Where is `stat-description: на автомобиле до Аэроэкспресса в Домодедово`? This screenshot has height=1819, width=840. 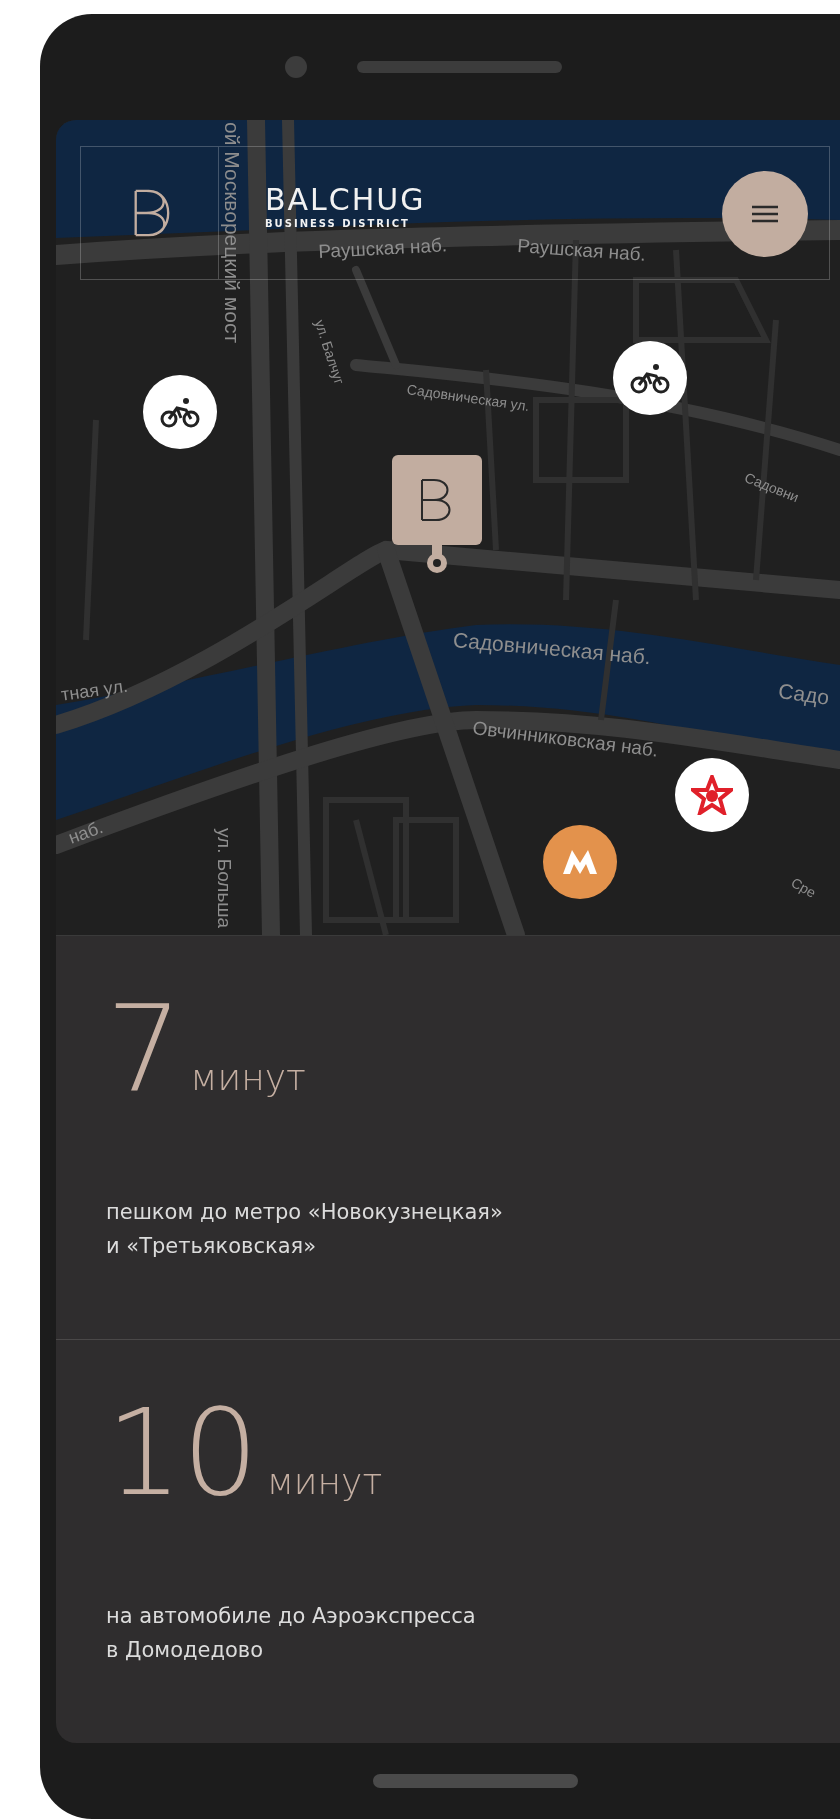
stat-description: на автомобиле до Аэроэкспресса в Домодедово is located at coordinates (291, 1633).